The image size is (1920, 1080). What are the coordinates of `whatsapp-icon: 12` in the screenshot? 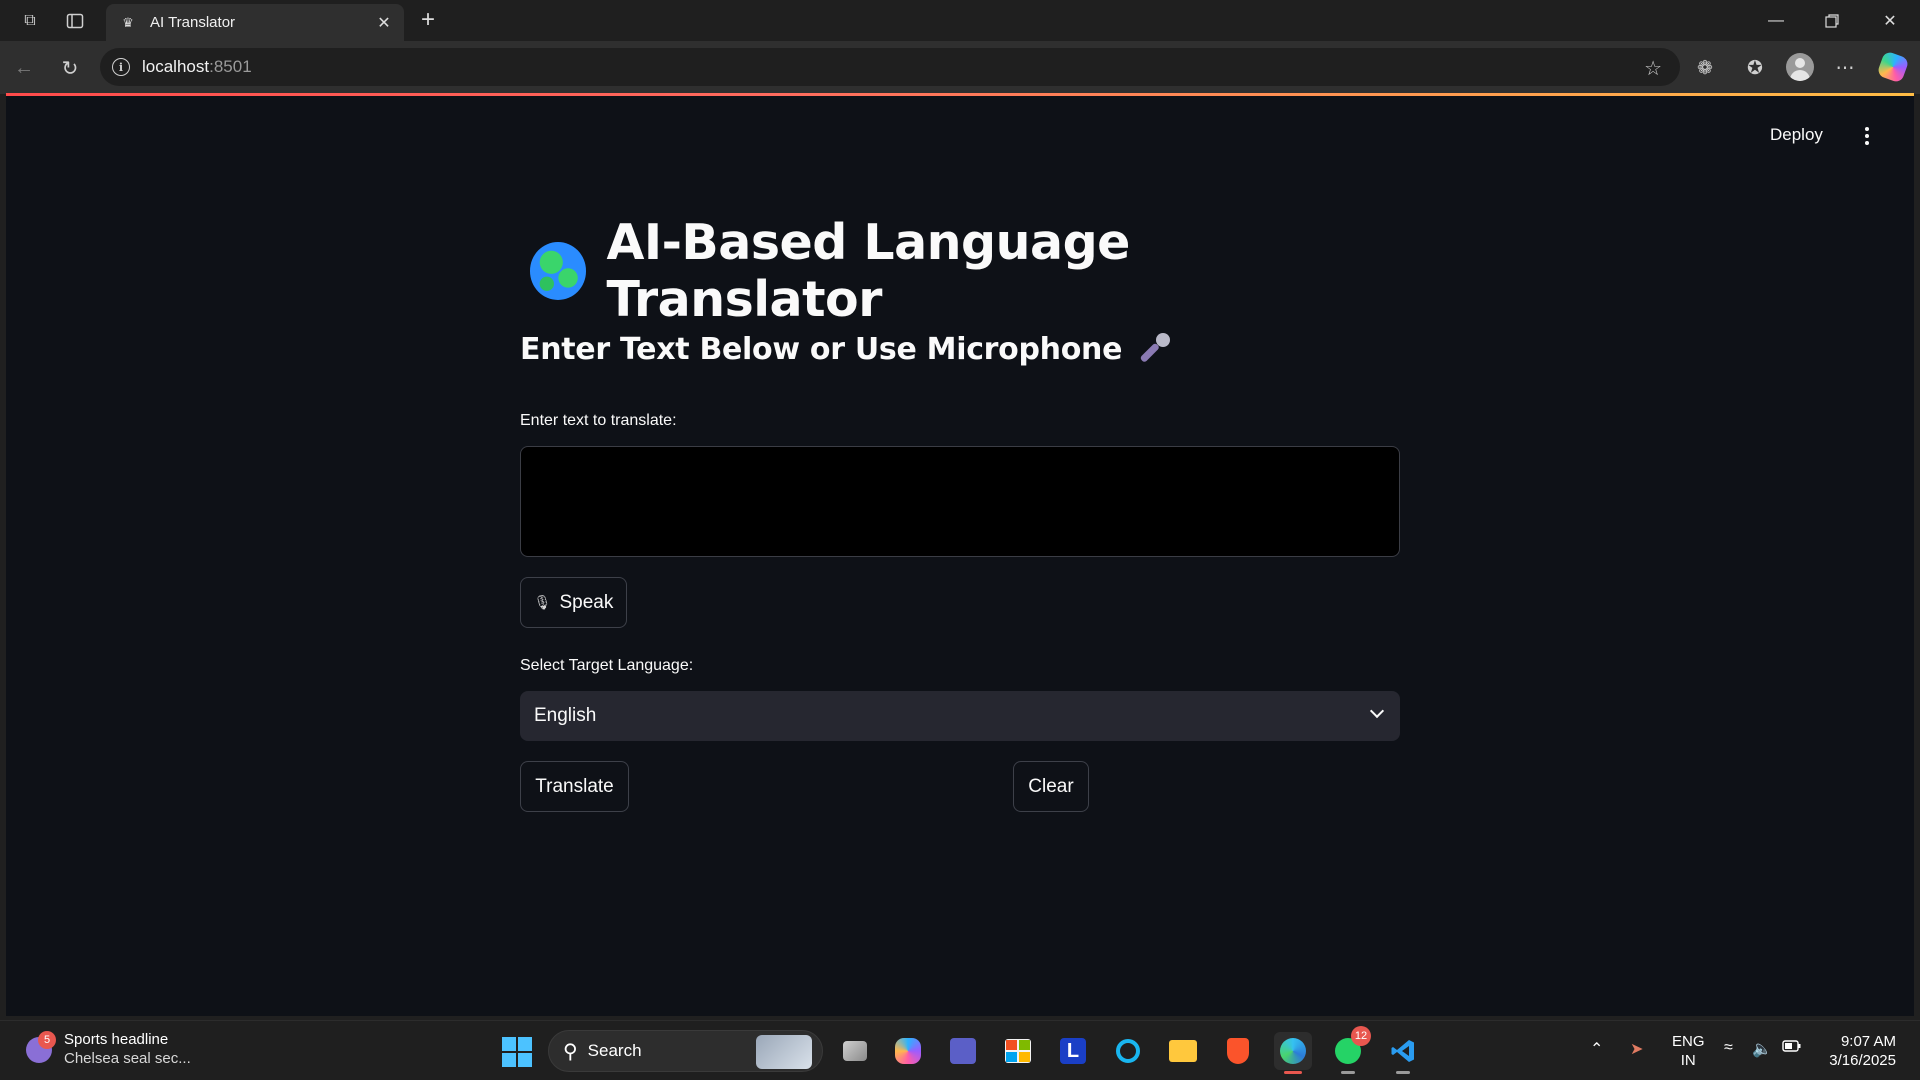 It's located at (1350, 1050).